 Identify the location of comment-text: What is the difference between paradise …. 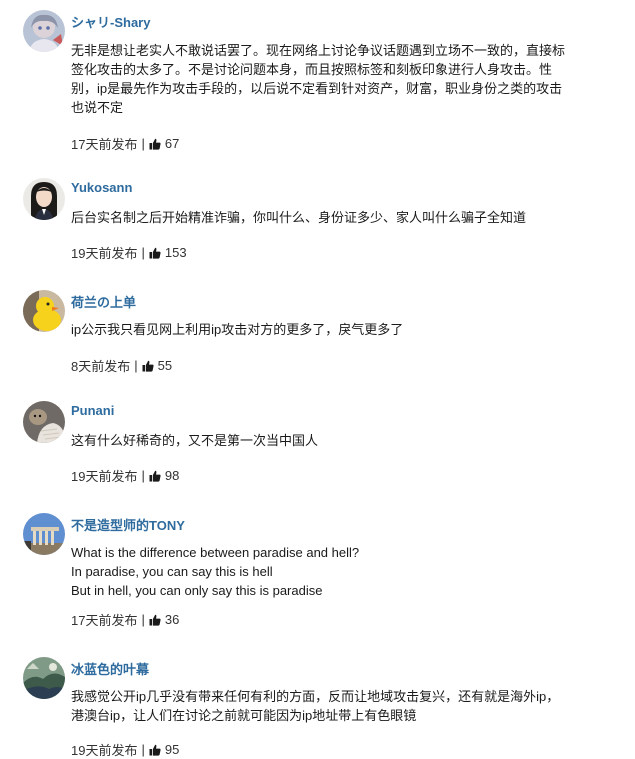
(341, 571).